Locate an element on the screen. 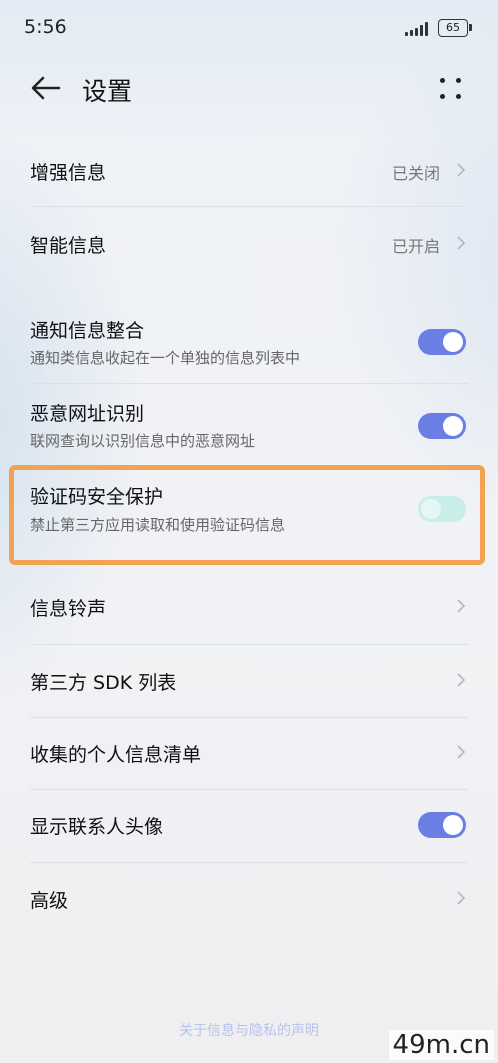 Image resolution: width=498 pixels, height=1063 pixels. contact-avatar-toggle is located at coordinates (442, 825).